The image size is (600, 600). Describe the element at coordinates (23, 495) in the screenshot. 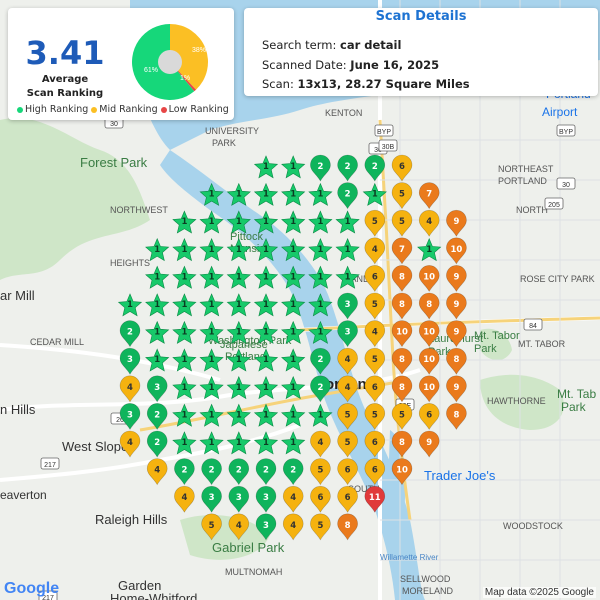

I see `map-label: eaverton` at that location.